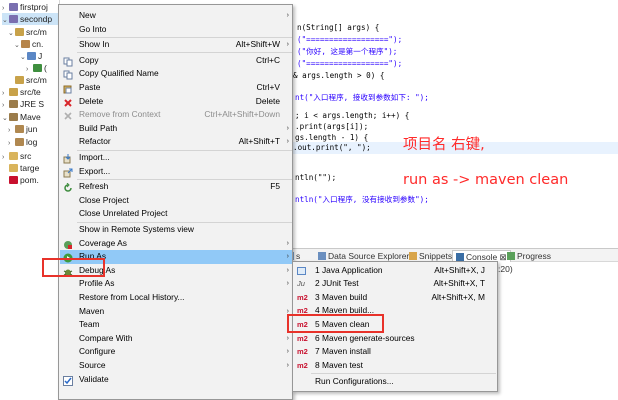 The width and height of the screenshot is (618, 400). What do you see at coordinates (332, 147) in the screenshot?
I see `code-text: .out.print(", ");` at bounding box center [332, 147].